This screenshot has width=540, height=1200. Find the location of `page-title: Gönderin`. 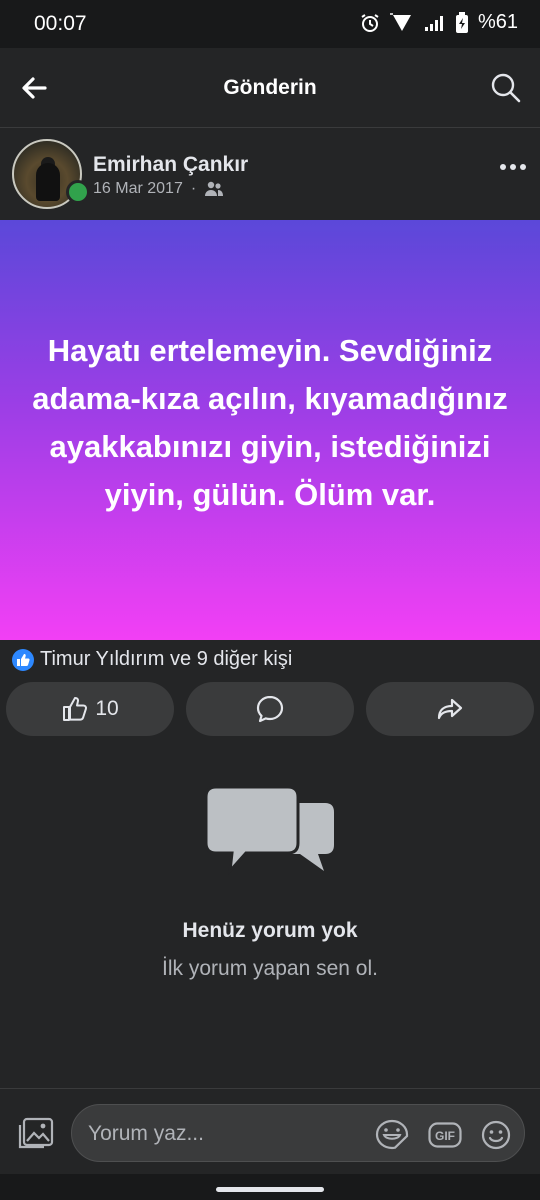

page-title: Gönderin is located at coordinates (270, 87).